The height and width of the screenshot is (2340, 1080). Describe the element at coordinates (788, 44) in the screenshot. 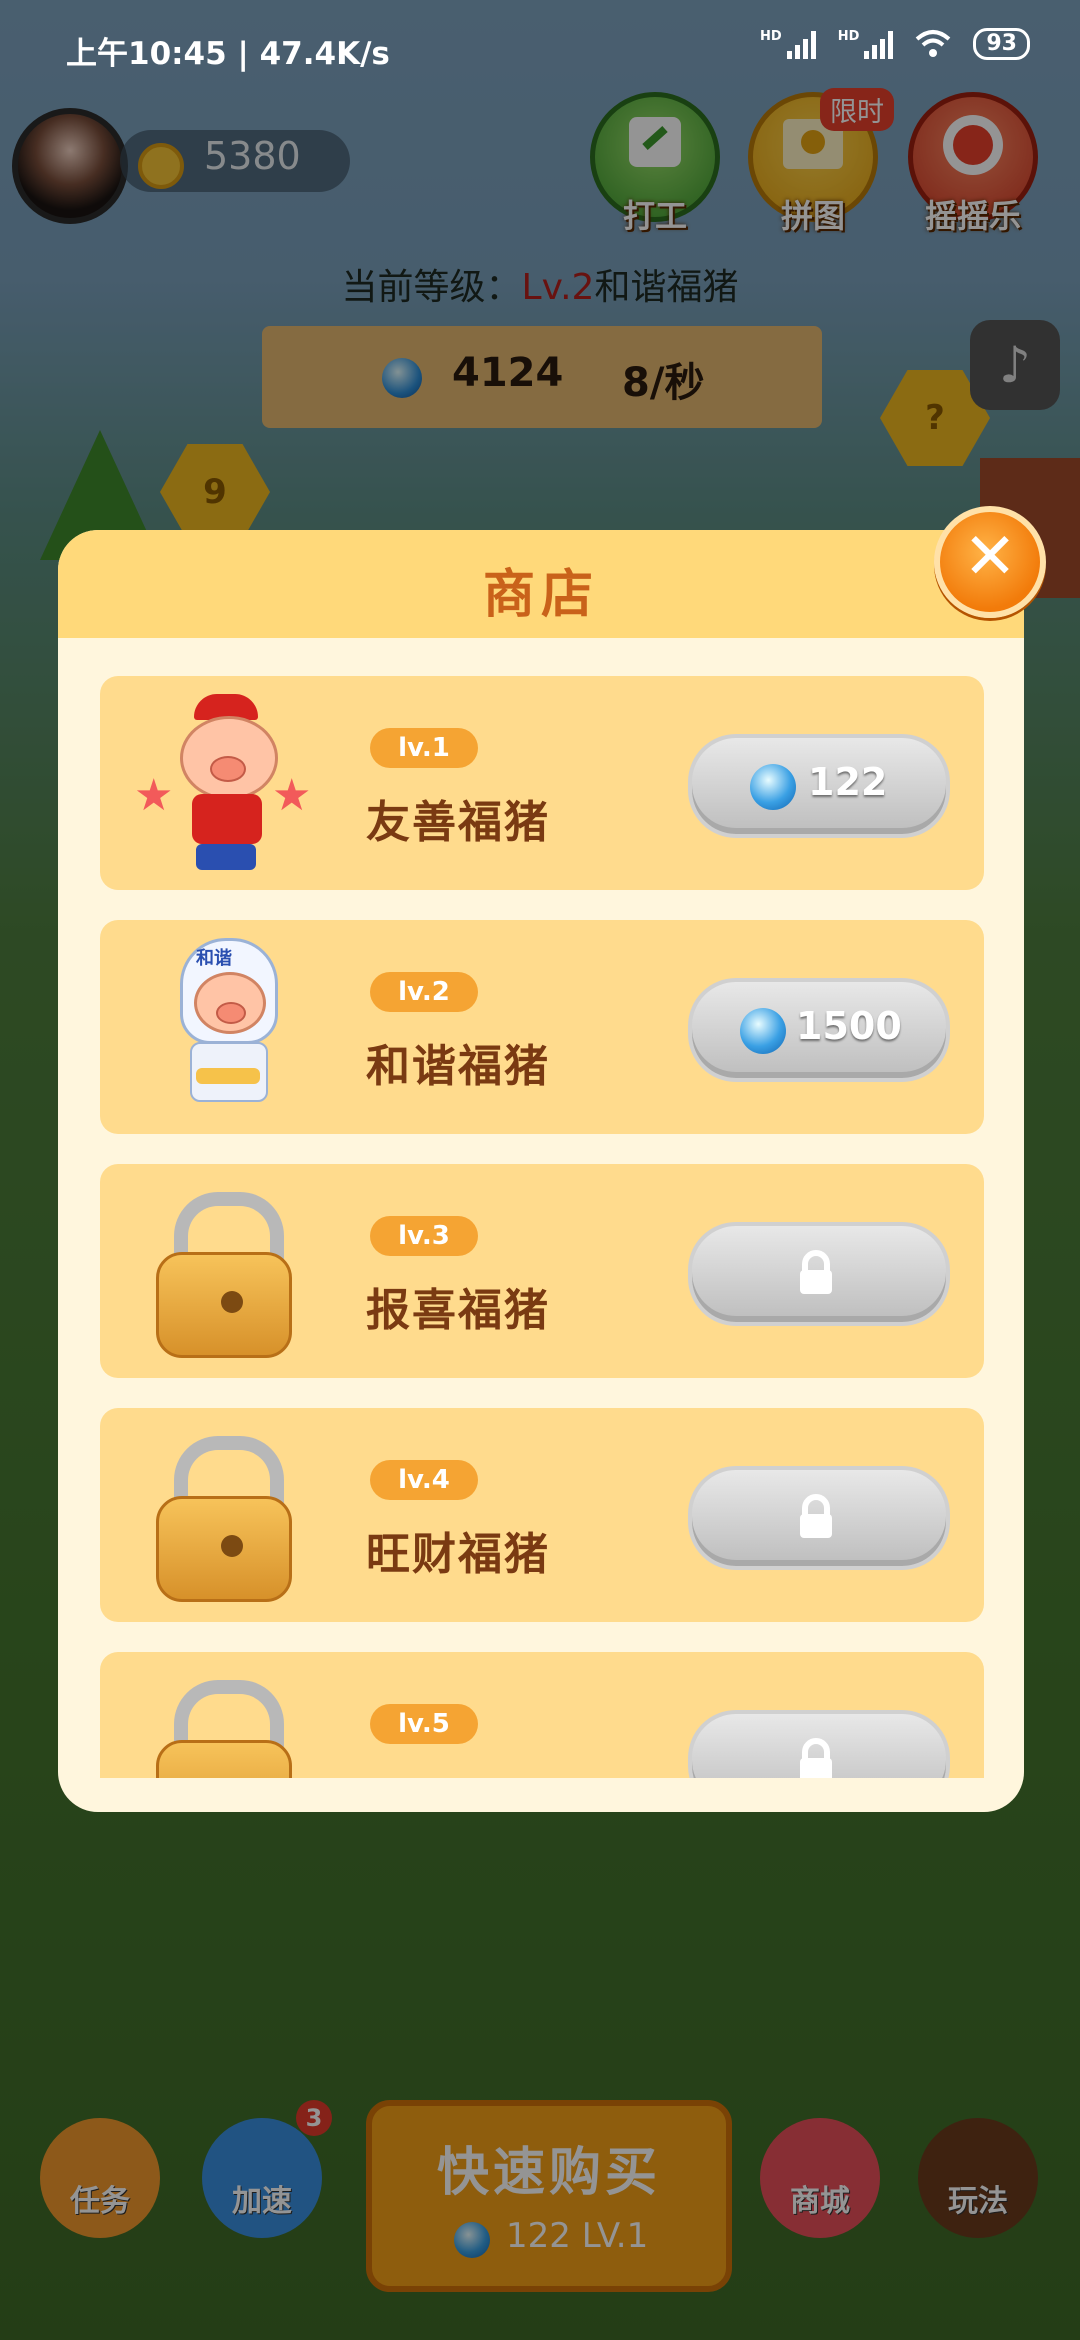

I see `signal-icon: HD` at that location.